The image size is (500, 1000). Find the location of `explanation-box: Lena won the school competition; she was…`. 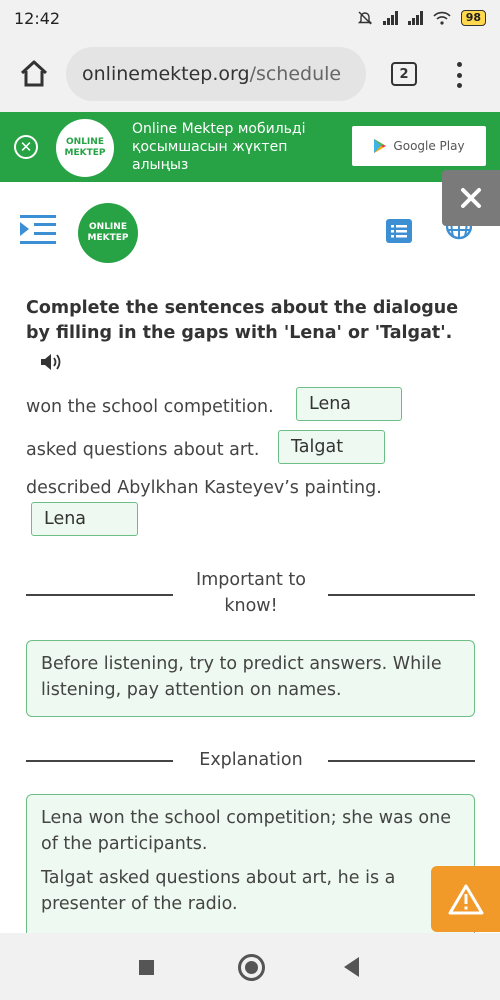

explanation-box: Lena won the school competition; she was… is located at coordinates (250, 874).